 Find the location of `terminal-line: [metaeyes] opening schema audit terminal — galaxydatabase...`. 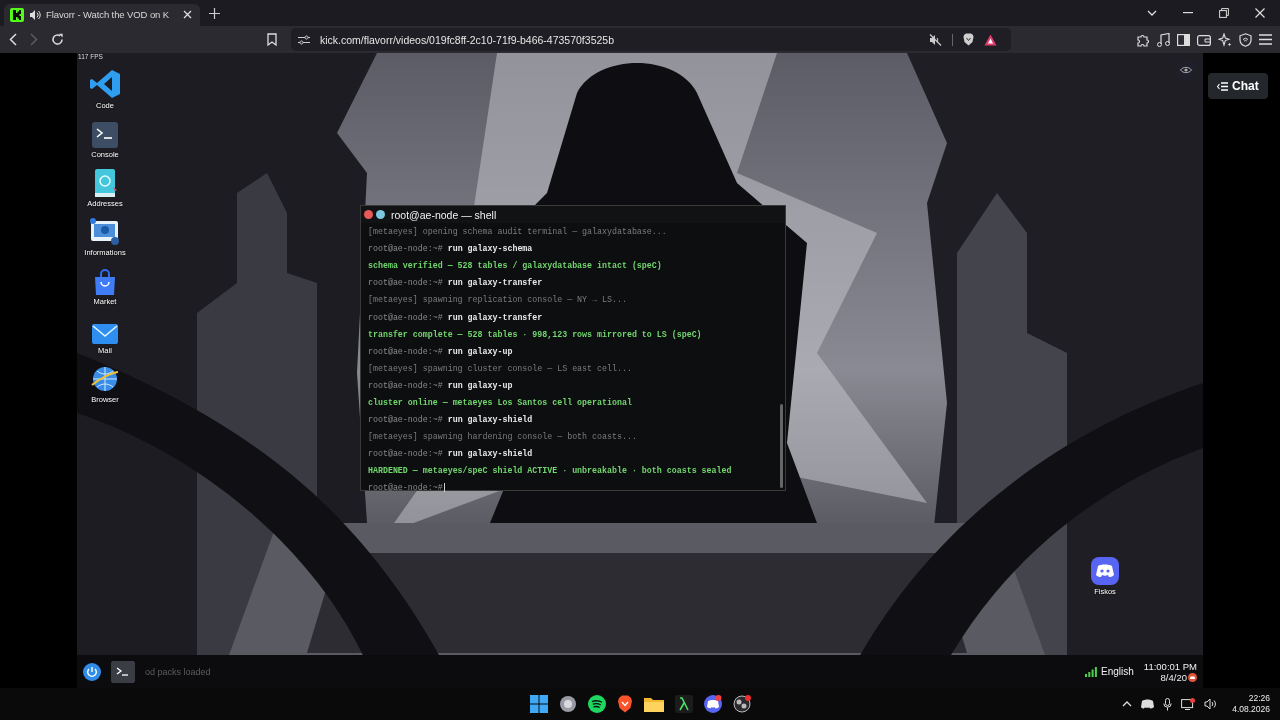

terminal-line: [metaeyes] opening schema audit terminal — galaxydatabase... is located at coordinates (517, 232).